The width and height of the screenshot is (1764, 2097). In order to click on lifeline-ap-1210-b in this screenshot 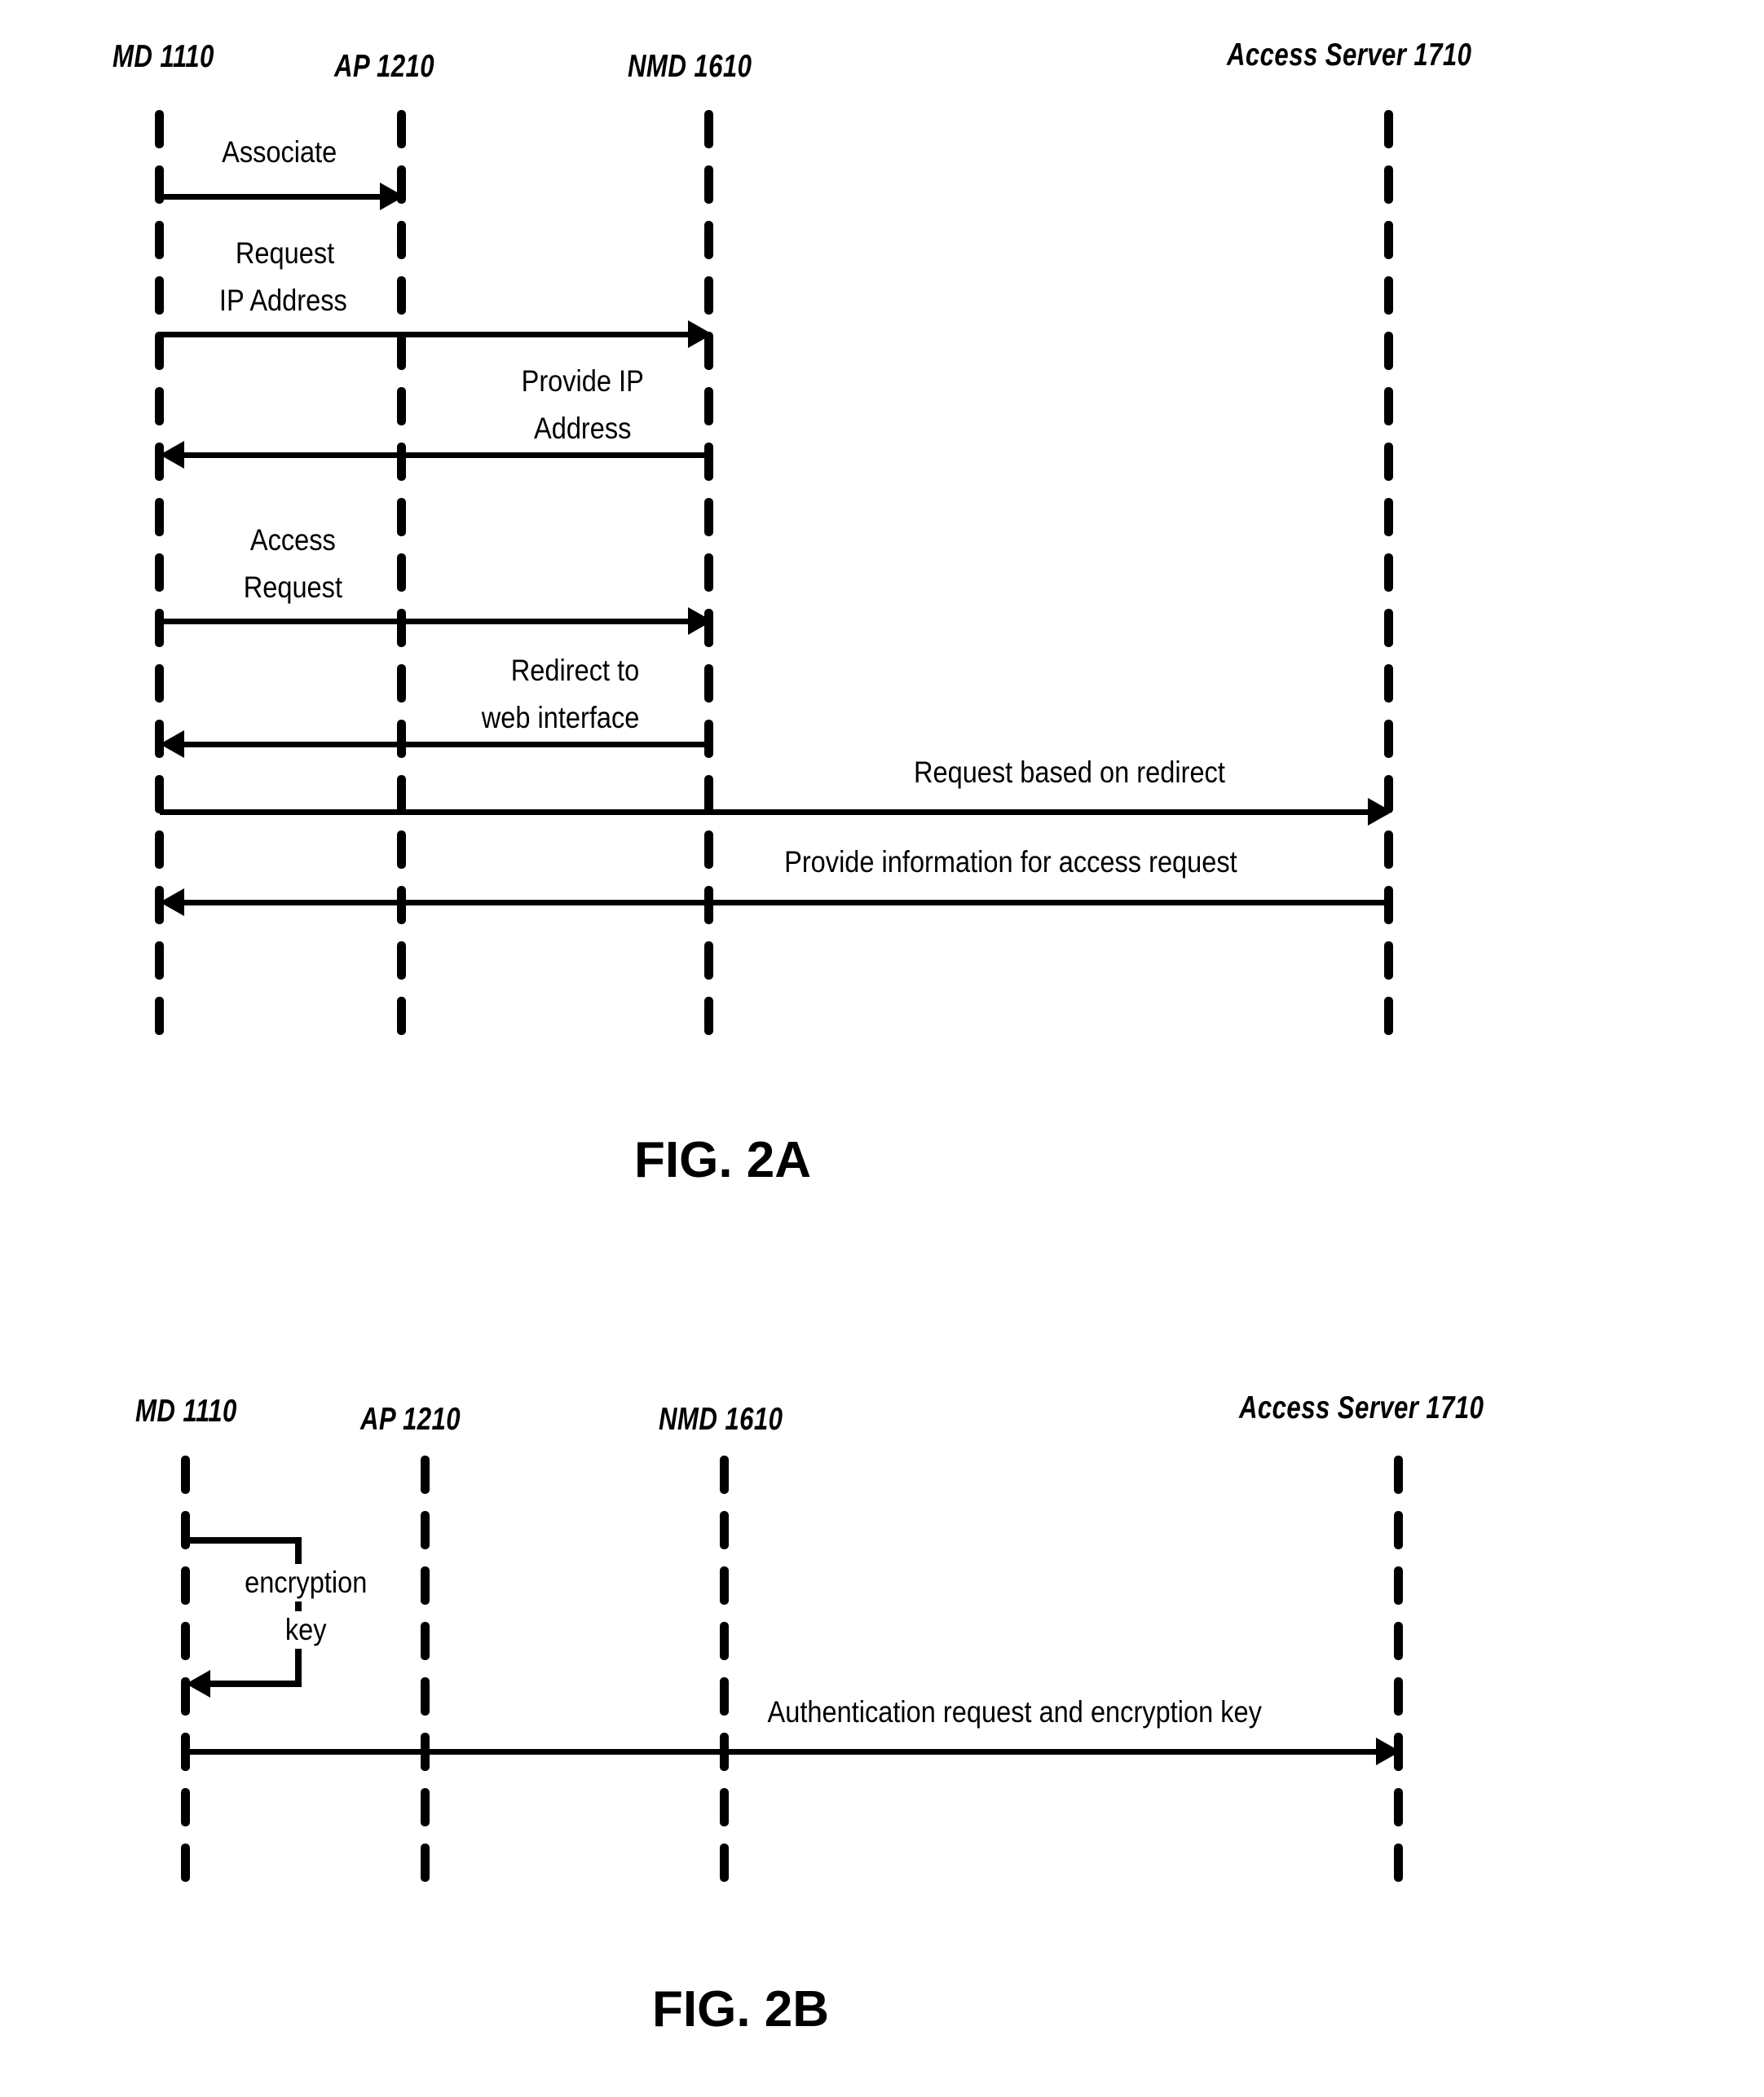, I will do `click(425, 1677)`.